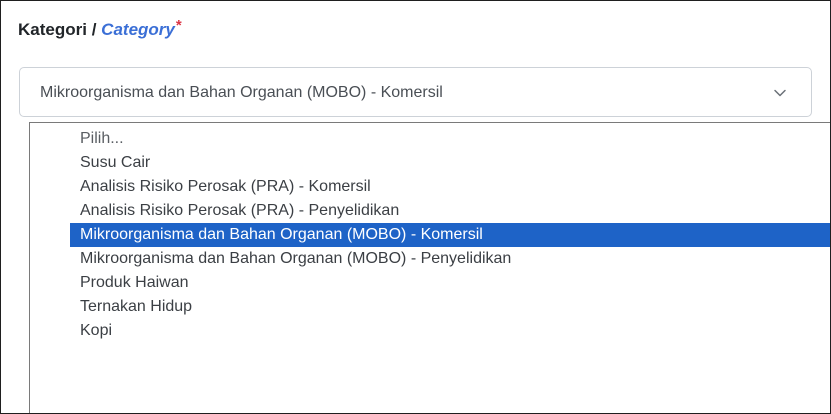  I want to click on option-susu-cair: Susu Cair, so click(450, 163).